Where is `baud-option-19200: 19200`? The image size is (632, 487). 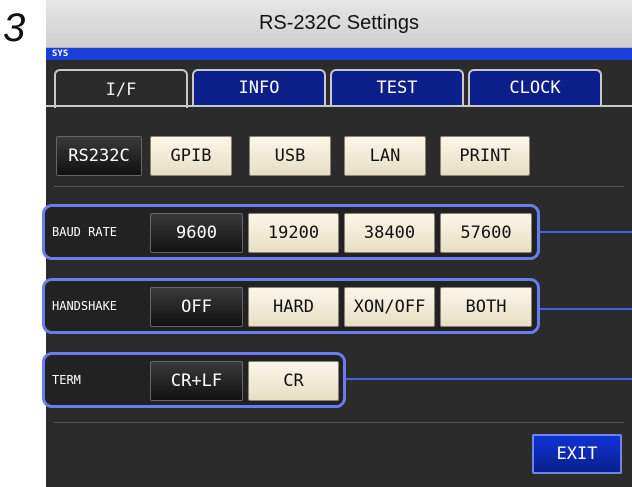
baud-option-19200: 19200 is located at coordinates (293, 233).